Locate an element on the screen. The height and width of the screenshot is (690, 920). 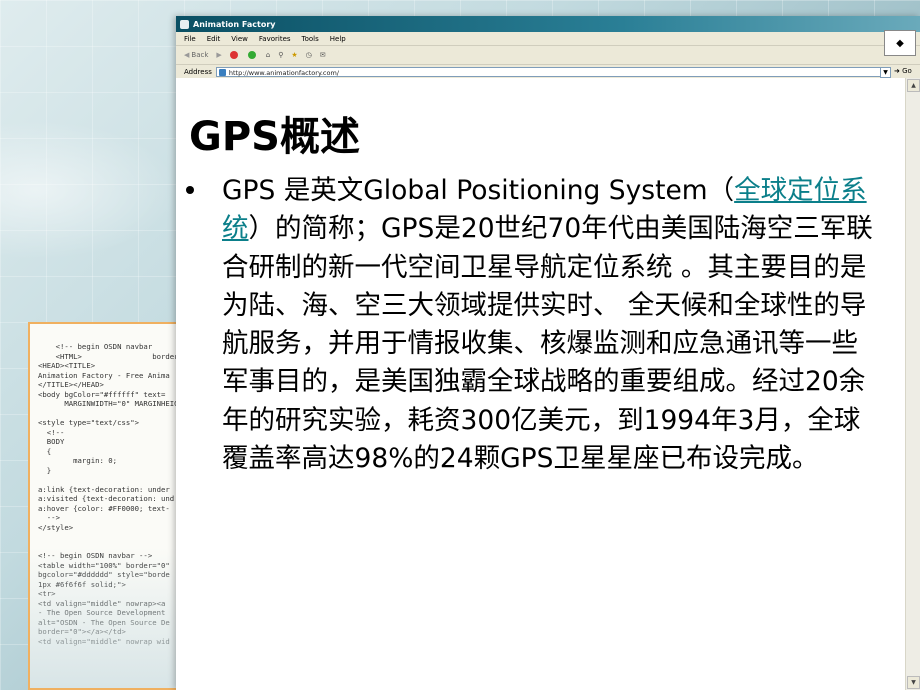
home-icon: ⌂ is located at coordinates (268, 55).